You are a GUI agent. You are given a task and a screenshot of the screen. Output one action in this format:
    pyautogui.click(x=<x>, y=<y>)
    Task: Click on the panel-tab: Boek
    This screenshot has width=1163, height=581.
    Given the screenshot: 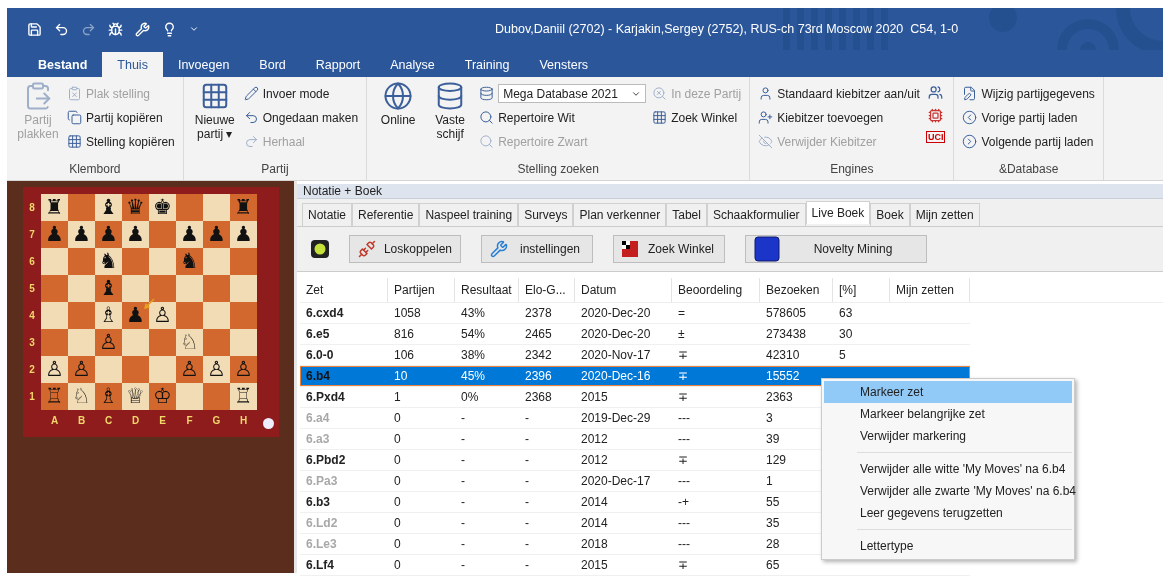 What is the action you would take?
    pyautogui.click(x=890, y=214)
    